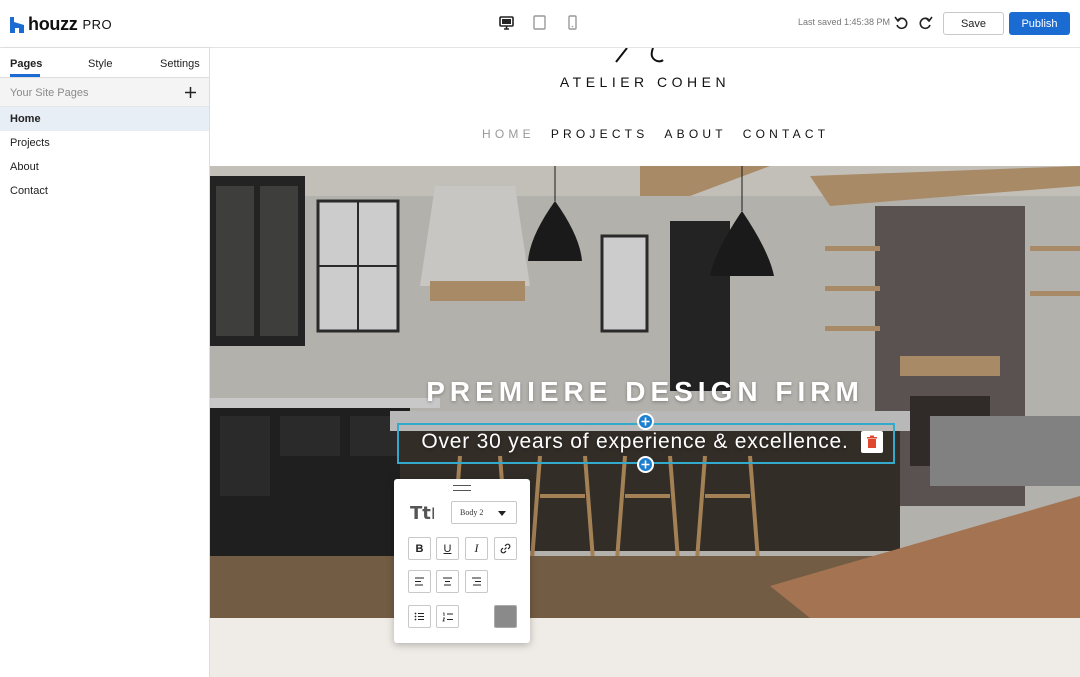 The height and width of the screenshot is (677, 1080). Describe the element at coordinates (645, 464) in the screenshot. I see `add-section-below-icon` at that location.